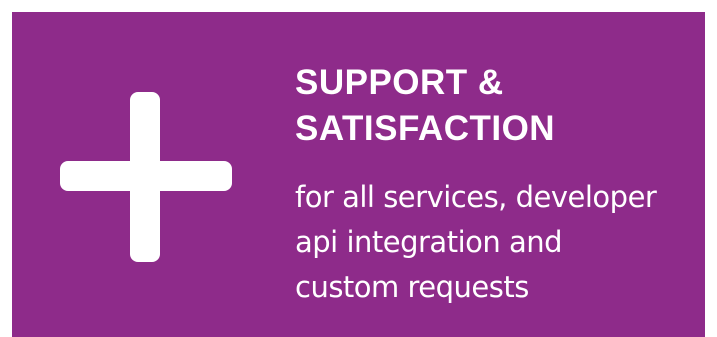  I want to click on plus-icon, so click(146, 177).